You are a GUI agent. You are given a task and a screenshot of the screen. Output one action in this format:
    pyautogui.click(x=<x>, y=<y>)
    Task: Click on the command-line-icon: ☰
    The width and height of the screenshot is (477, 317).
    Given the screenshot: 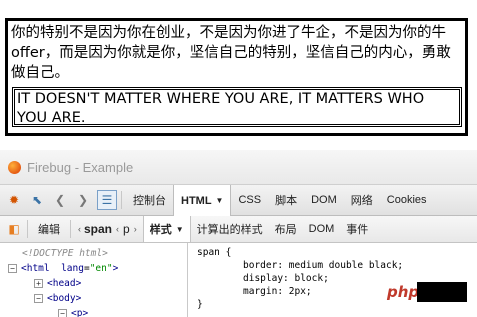 What is the action you would take?
    pyautogui.click(x=107, y=200)
    